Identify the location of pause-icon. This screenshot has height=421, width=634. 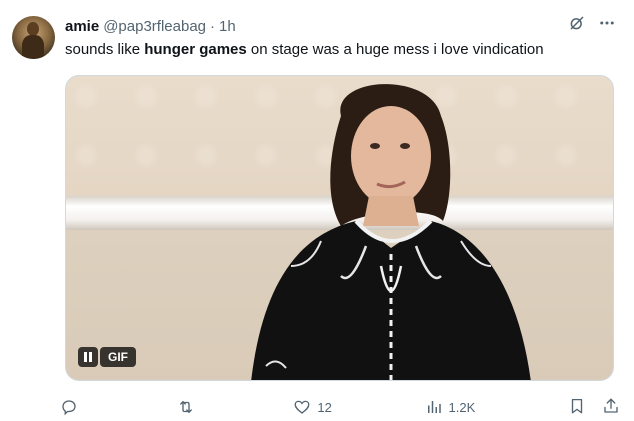
(88, 357).